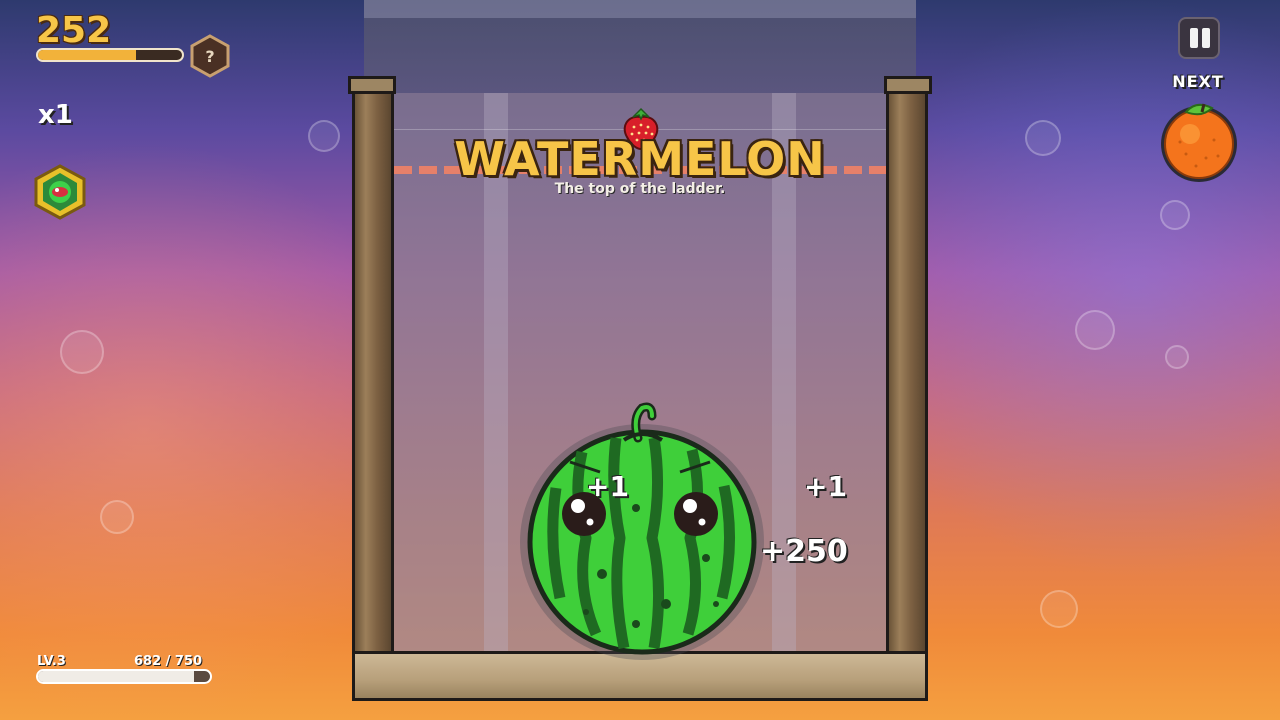 The image size is (1280, 720). What do you see at coordinates (74, 30) in the screenshot?
I see `score-value: 252` at bounding box center [74, 30].